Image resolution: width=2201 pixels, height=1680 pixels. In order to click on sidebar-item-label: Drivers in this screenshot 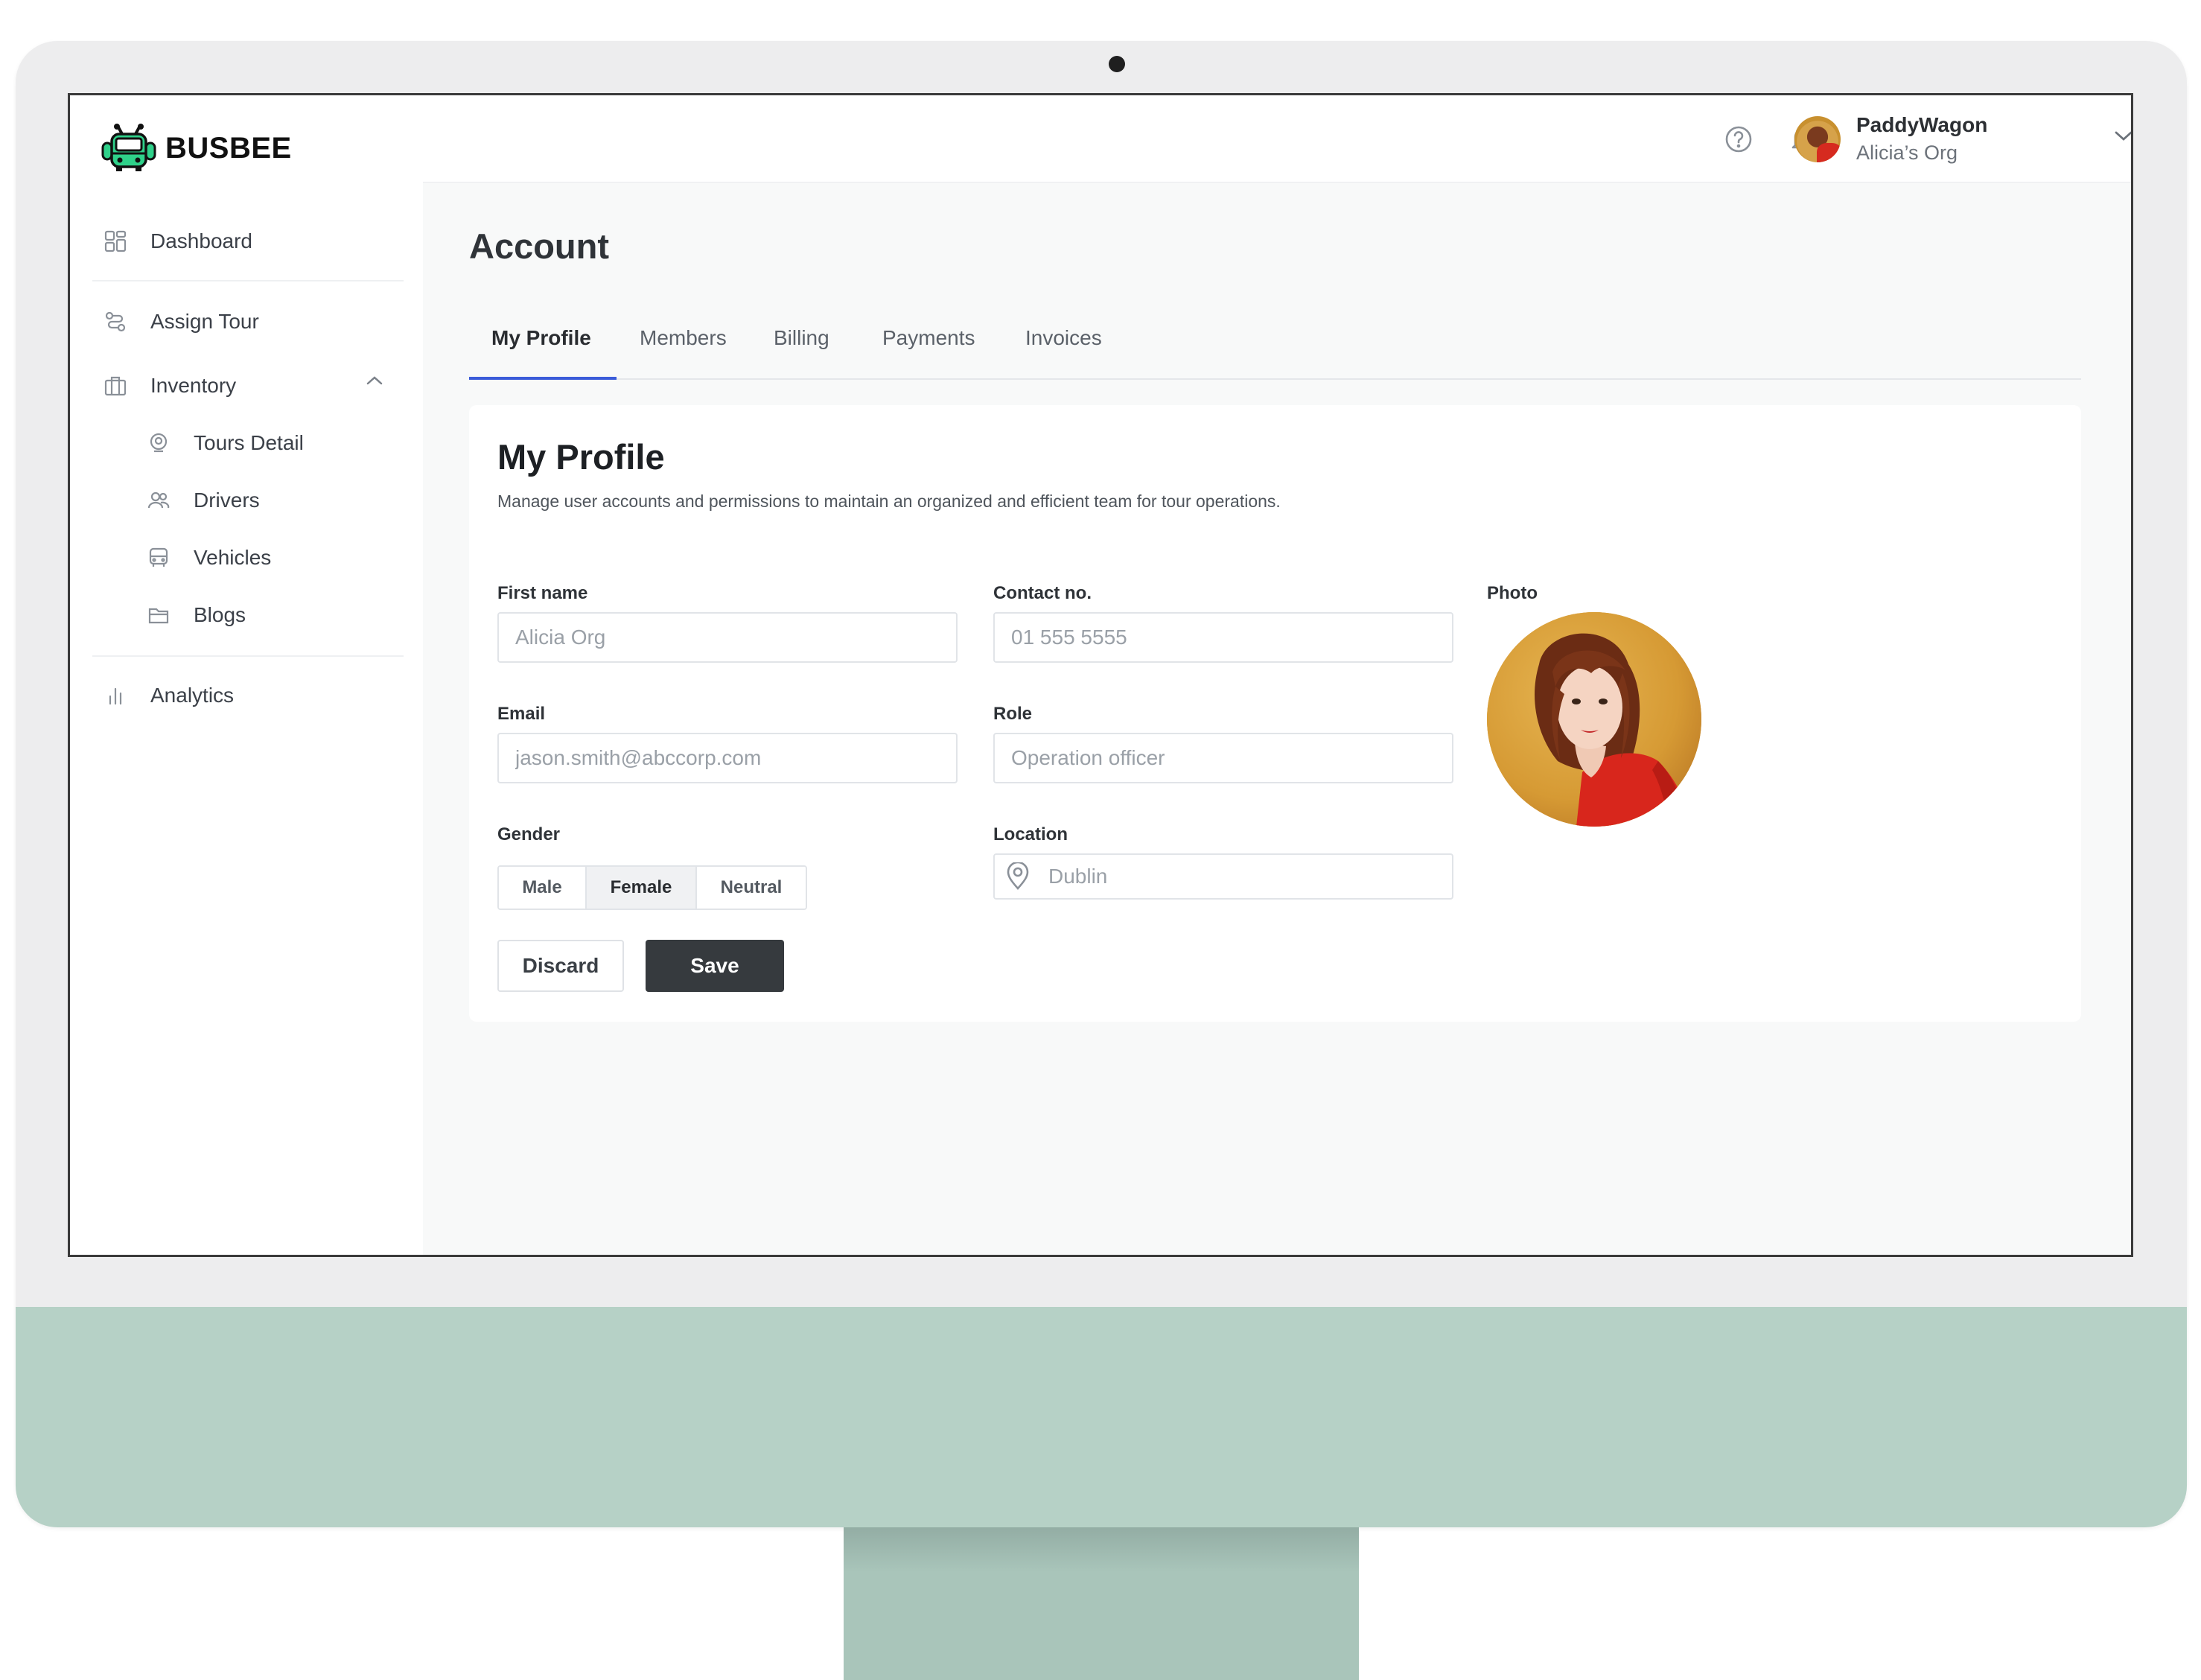, I will do `click(227, 500)`.